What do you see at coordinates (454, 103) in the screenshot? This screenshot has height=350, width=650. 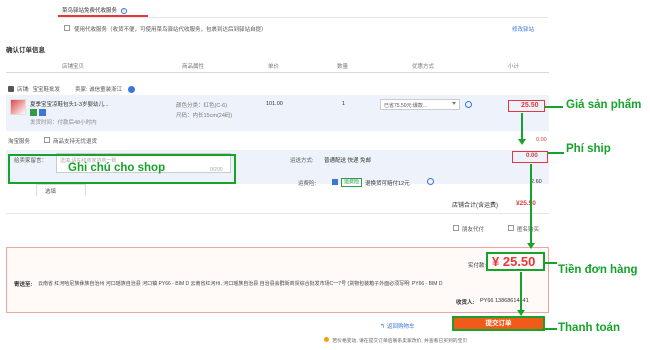 I see `chevron-down-icon` at bounding box center [454, 103].